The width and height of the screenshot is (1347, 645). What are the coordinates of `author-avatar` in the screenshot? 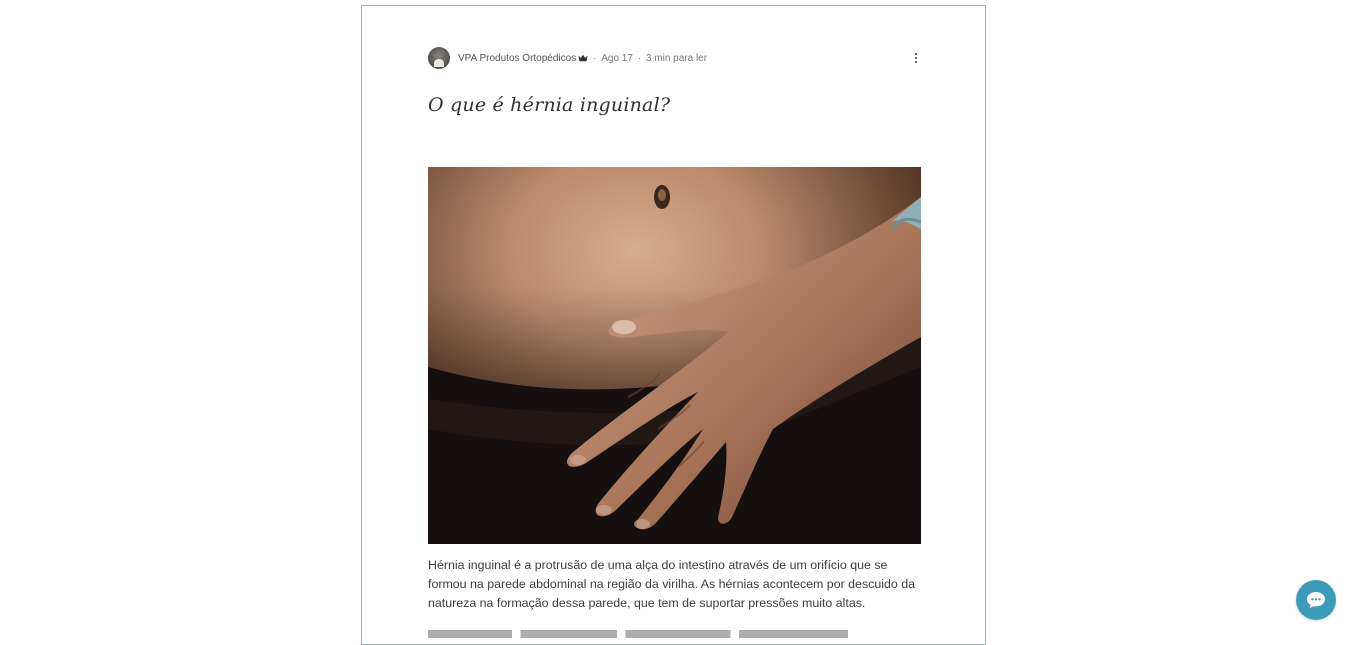 It's located at (439, 58).